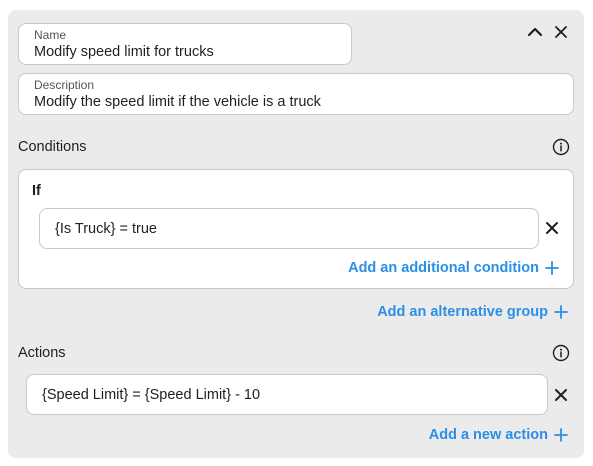 Image resolution: width=593 pixels, height=466 pixels. Describe the element at coordinates (124, 52) in the screenshot. I see `name-value: Modify speed limit for trucks` at that location.